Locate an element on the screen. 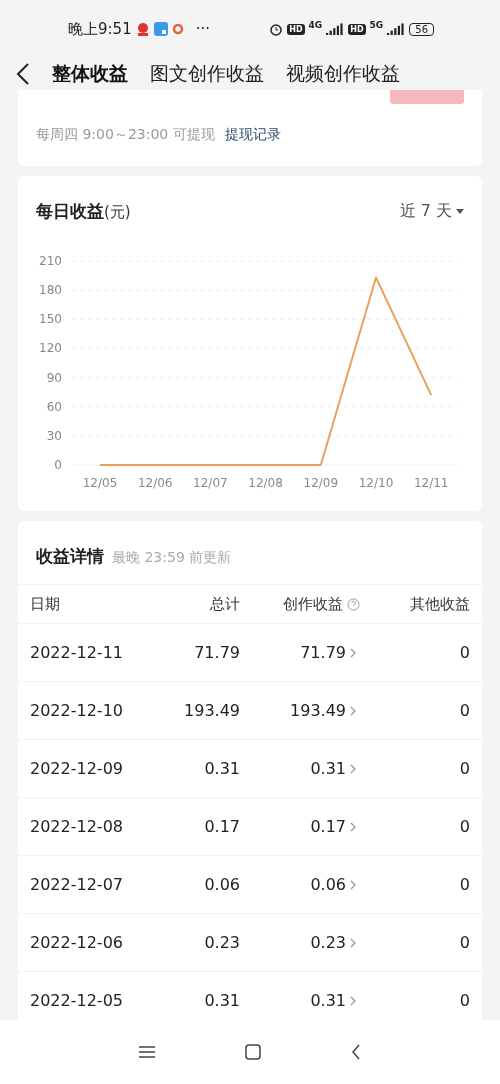  axis-tick-label: 90 is located at coordinates (54, 377).